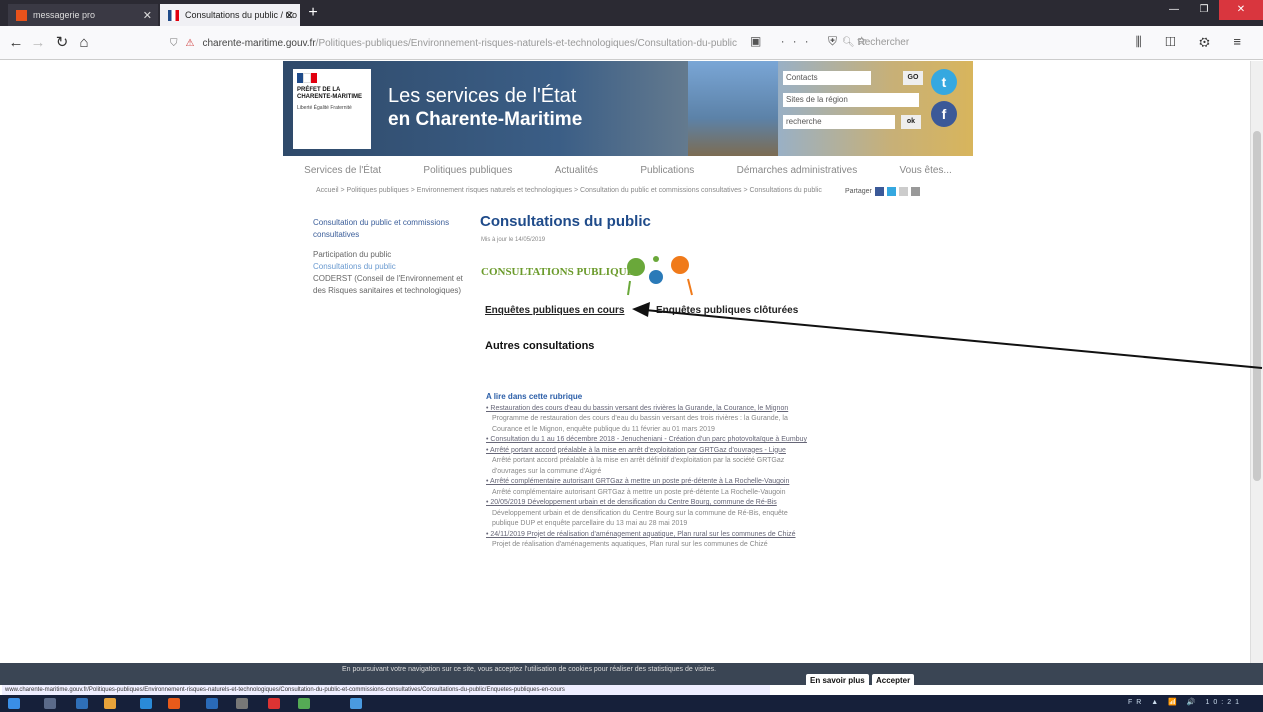 The height and width of the screenshot is (712, 1263). I want to click on home-icon: ⌂, so click(84, 43).